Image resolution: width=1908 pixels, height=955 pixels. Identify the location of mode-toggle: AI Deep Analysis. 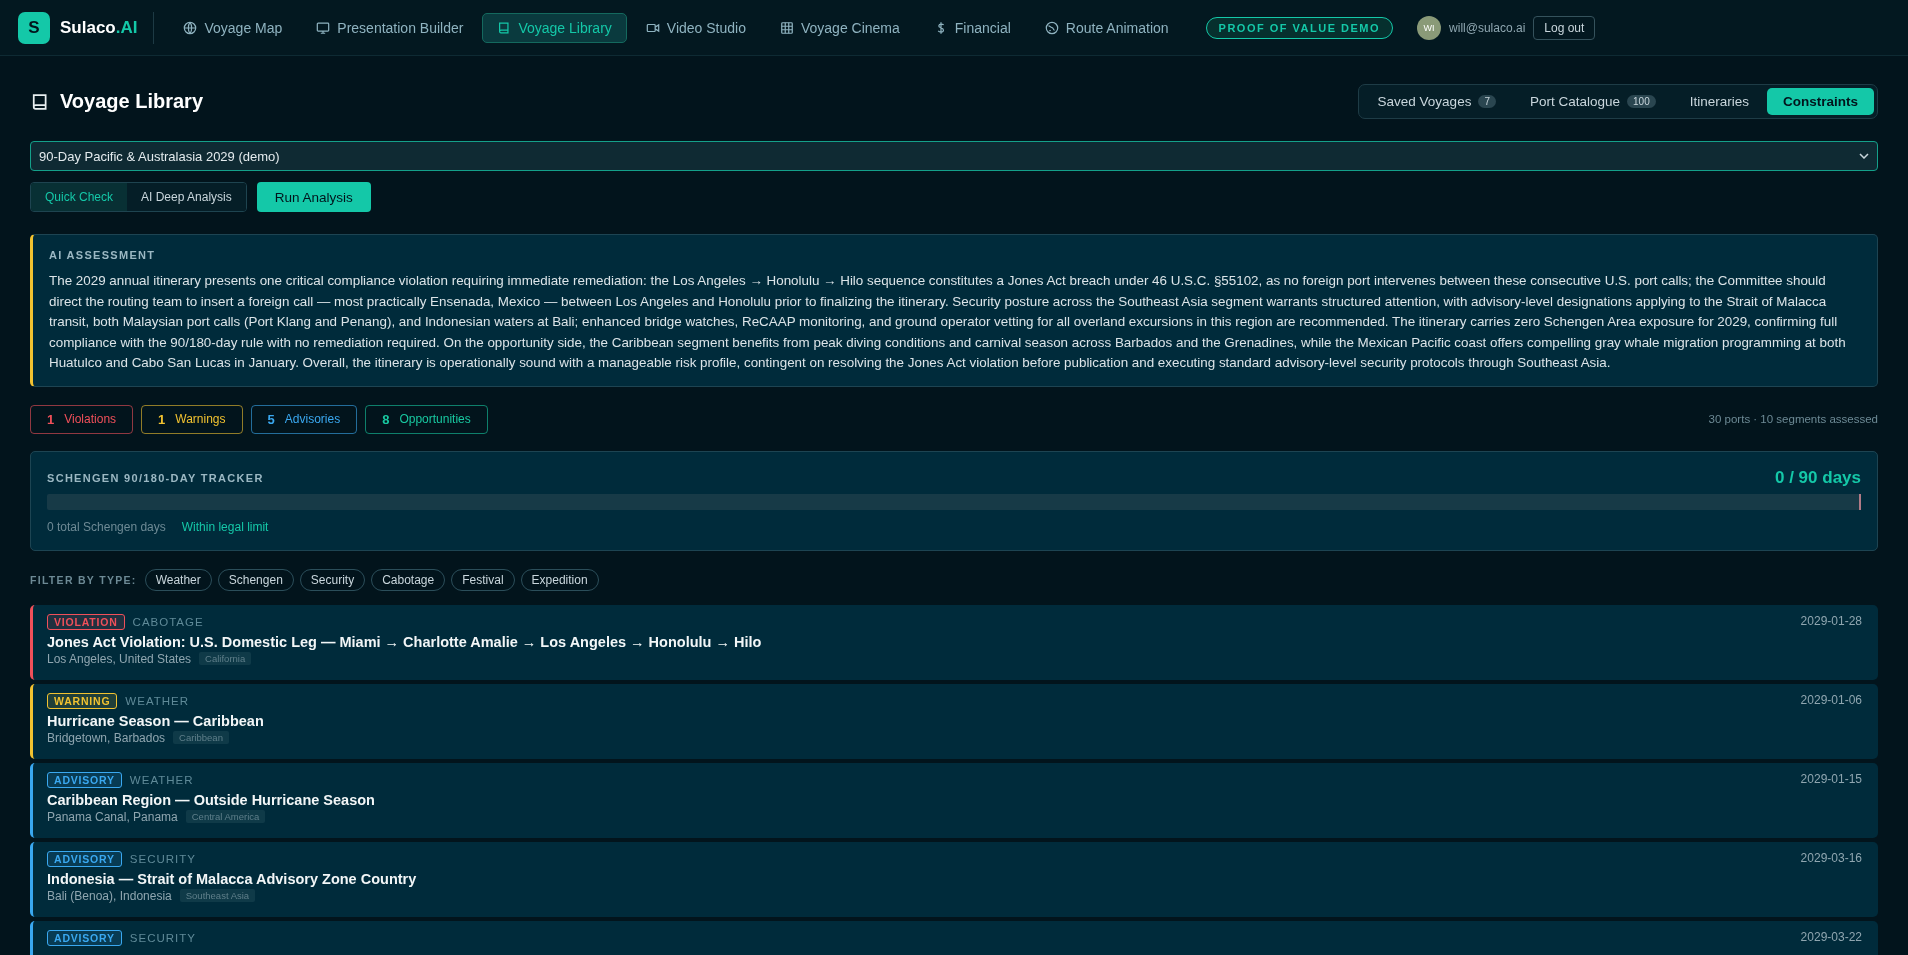
(186, 197).